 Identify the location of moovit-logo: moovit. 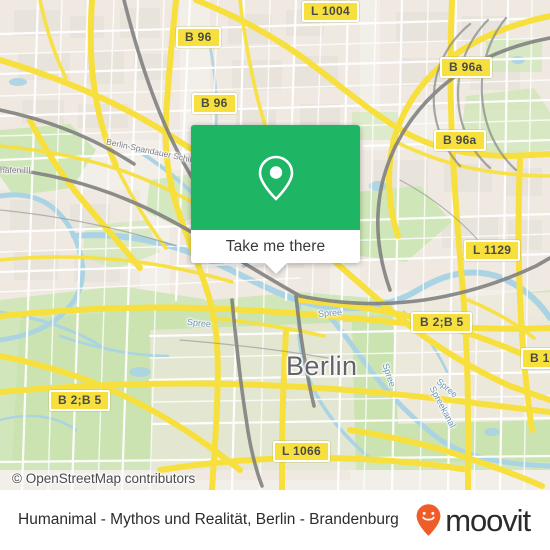
(475, 520).